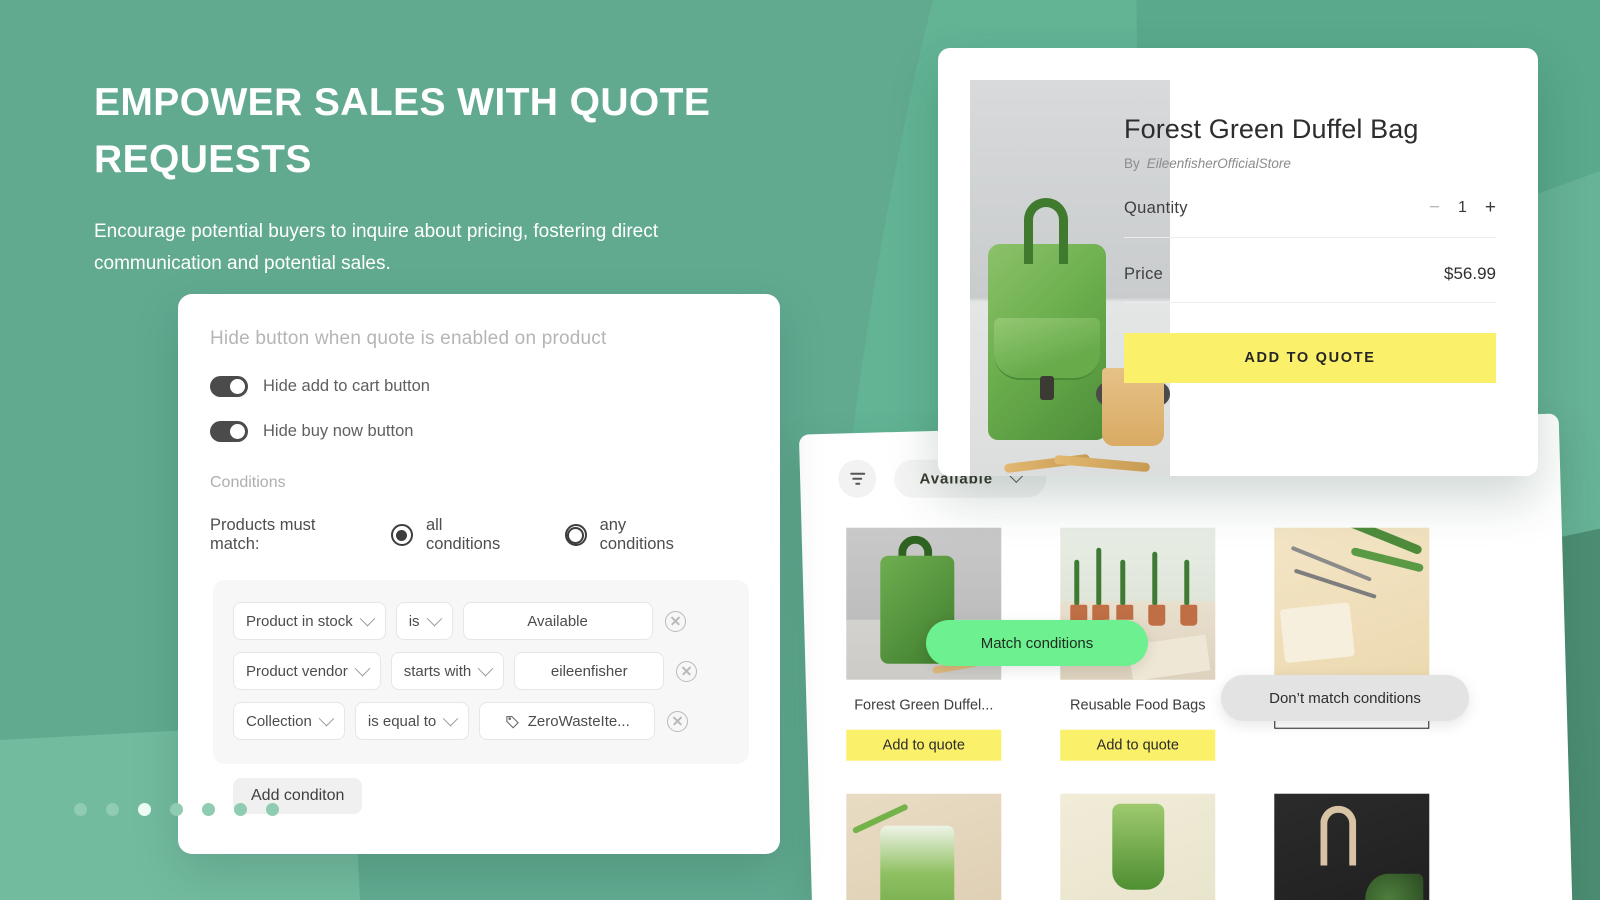 The height and width of the screenshot is (900, 1600). What do you see at coordinates (512, 721) in the screenshot?
I see `tag-icon` at bounding box center [512, 721].